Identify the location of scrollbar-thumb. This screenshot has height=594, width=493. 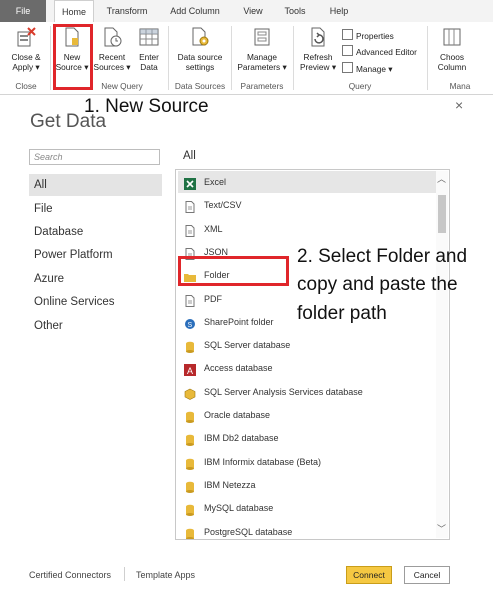
(442, 214).